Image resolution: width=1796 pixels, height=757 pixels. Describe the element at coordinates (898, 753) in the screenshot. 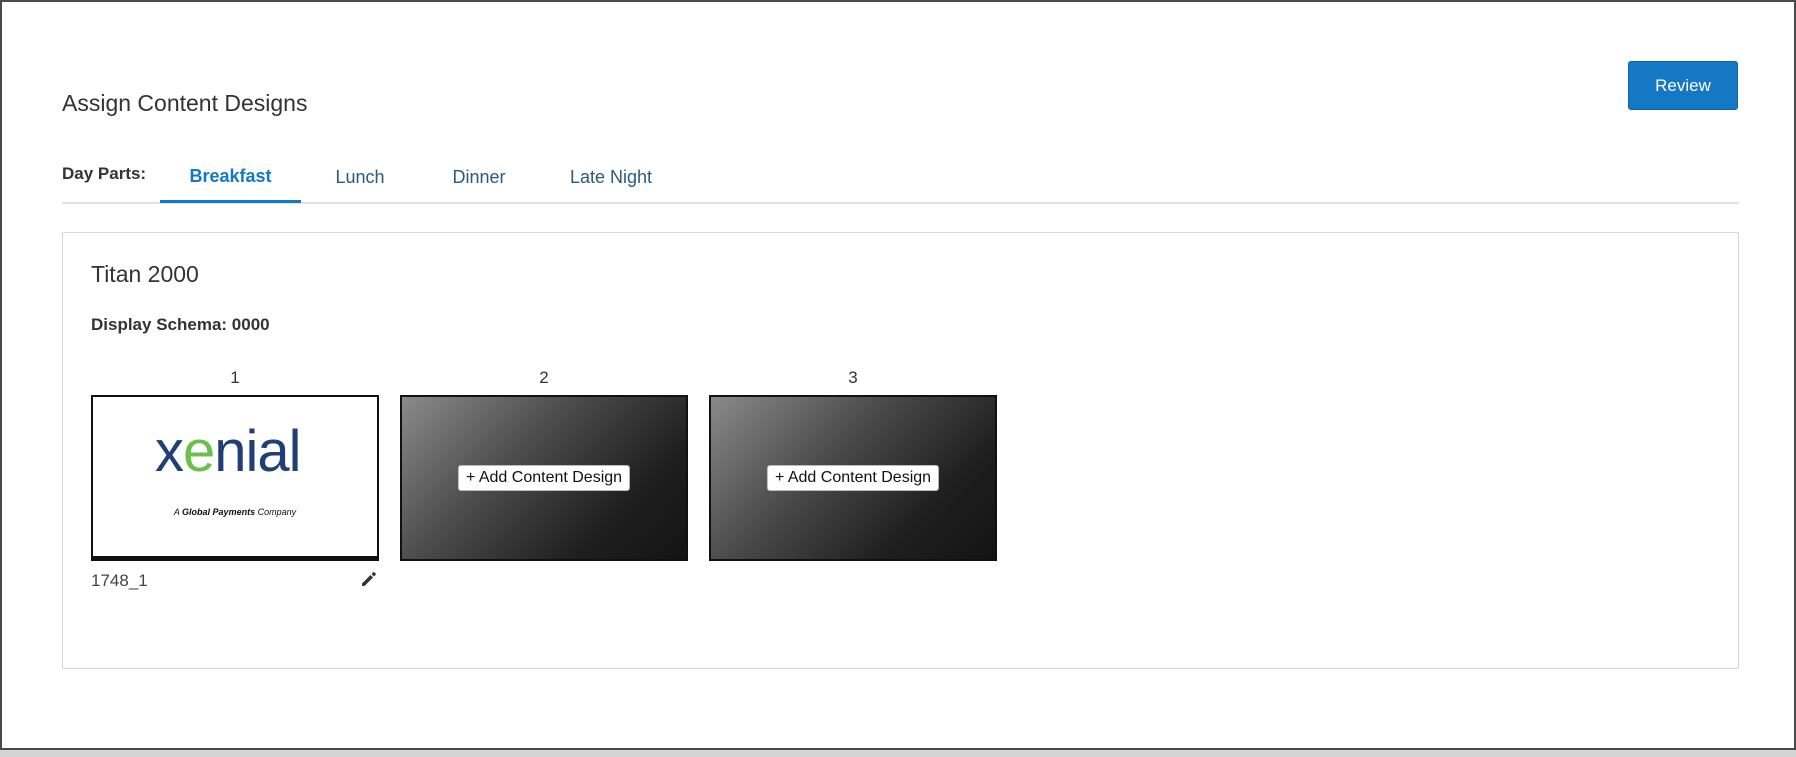

I see `horizontal-scrollbar` at that location.